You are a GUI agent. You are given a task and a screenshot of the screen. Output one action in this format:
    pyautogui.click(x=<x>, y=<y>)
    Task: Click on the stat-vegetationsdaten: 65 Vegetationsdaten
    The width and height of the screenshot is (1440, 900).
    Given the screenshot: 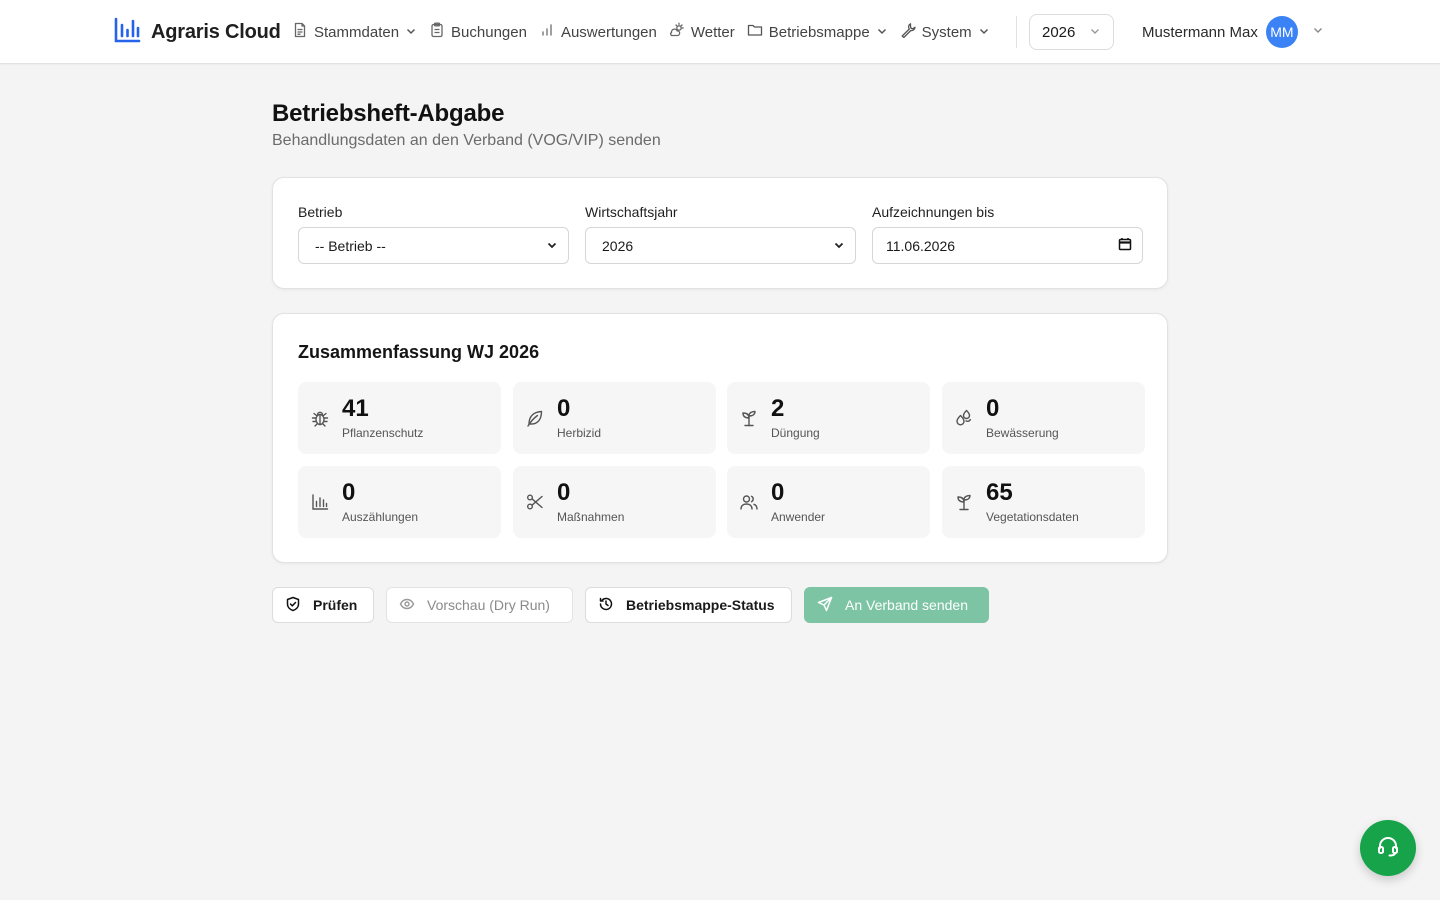 What is the action you would take?
    pyautogui.click(x=1043, y=502)
    